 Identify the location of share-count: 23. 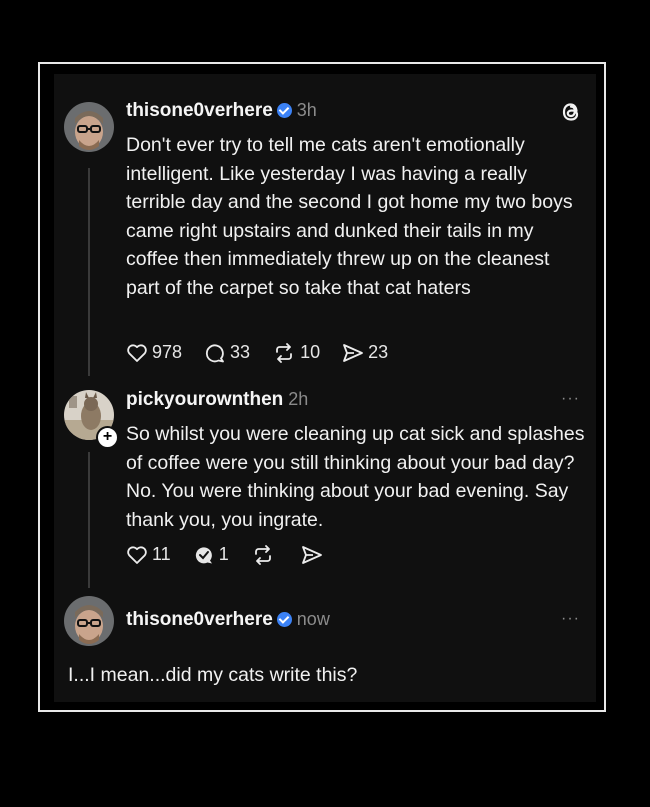
(378, 352).